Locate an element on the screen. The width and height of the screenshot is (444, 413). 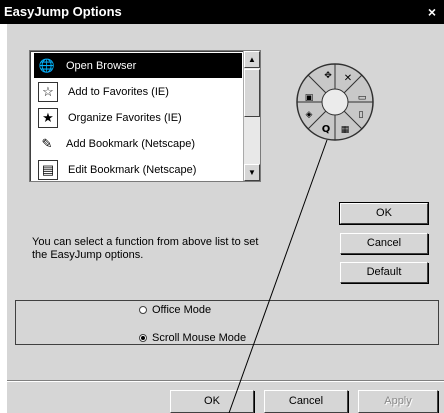
list-item-organize-favorites: ★ Organize Favorites (IE) is located at coordinates (138, 117).